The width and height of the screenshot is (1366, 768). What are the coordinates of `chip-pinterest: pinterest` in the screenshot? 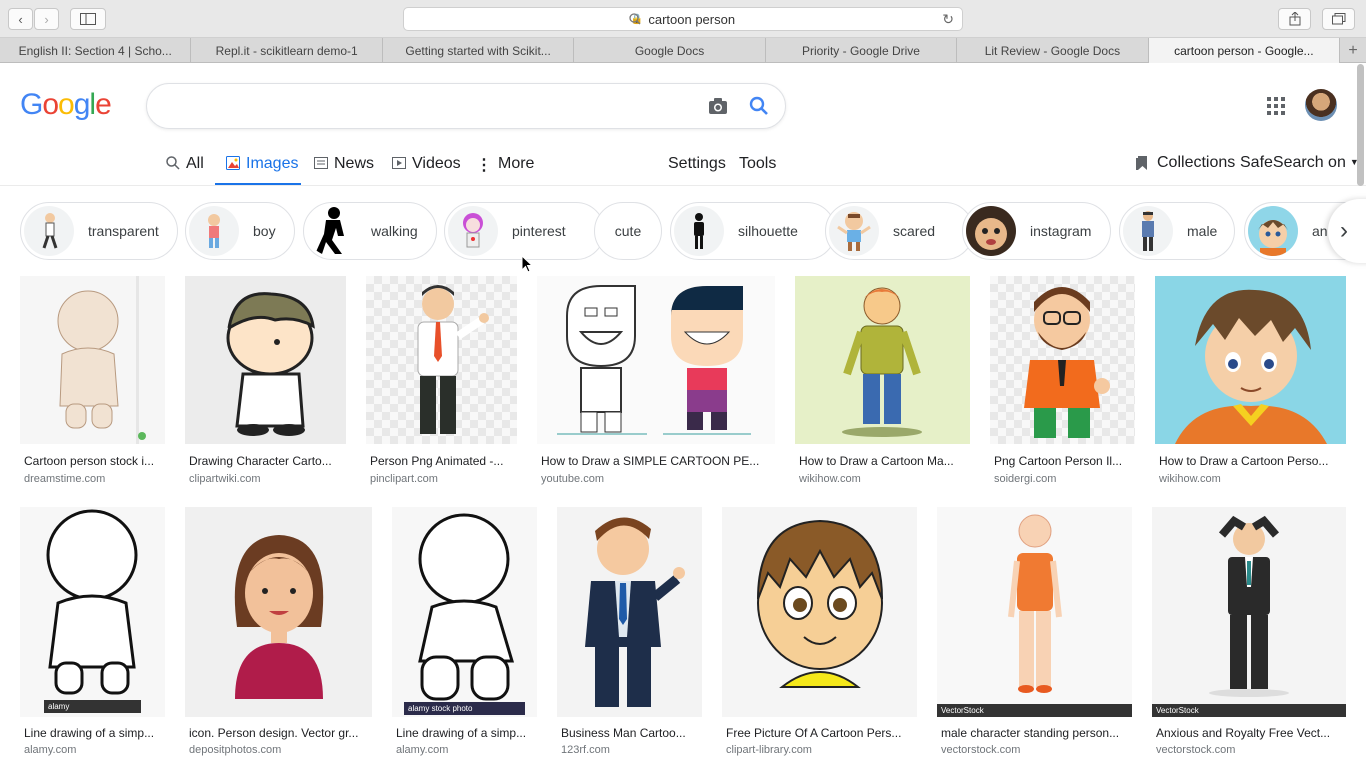 It's located at (524, 231).